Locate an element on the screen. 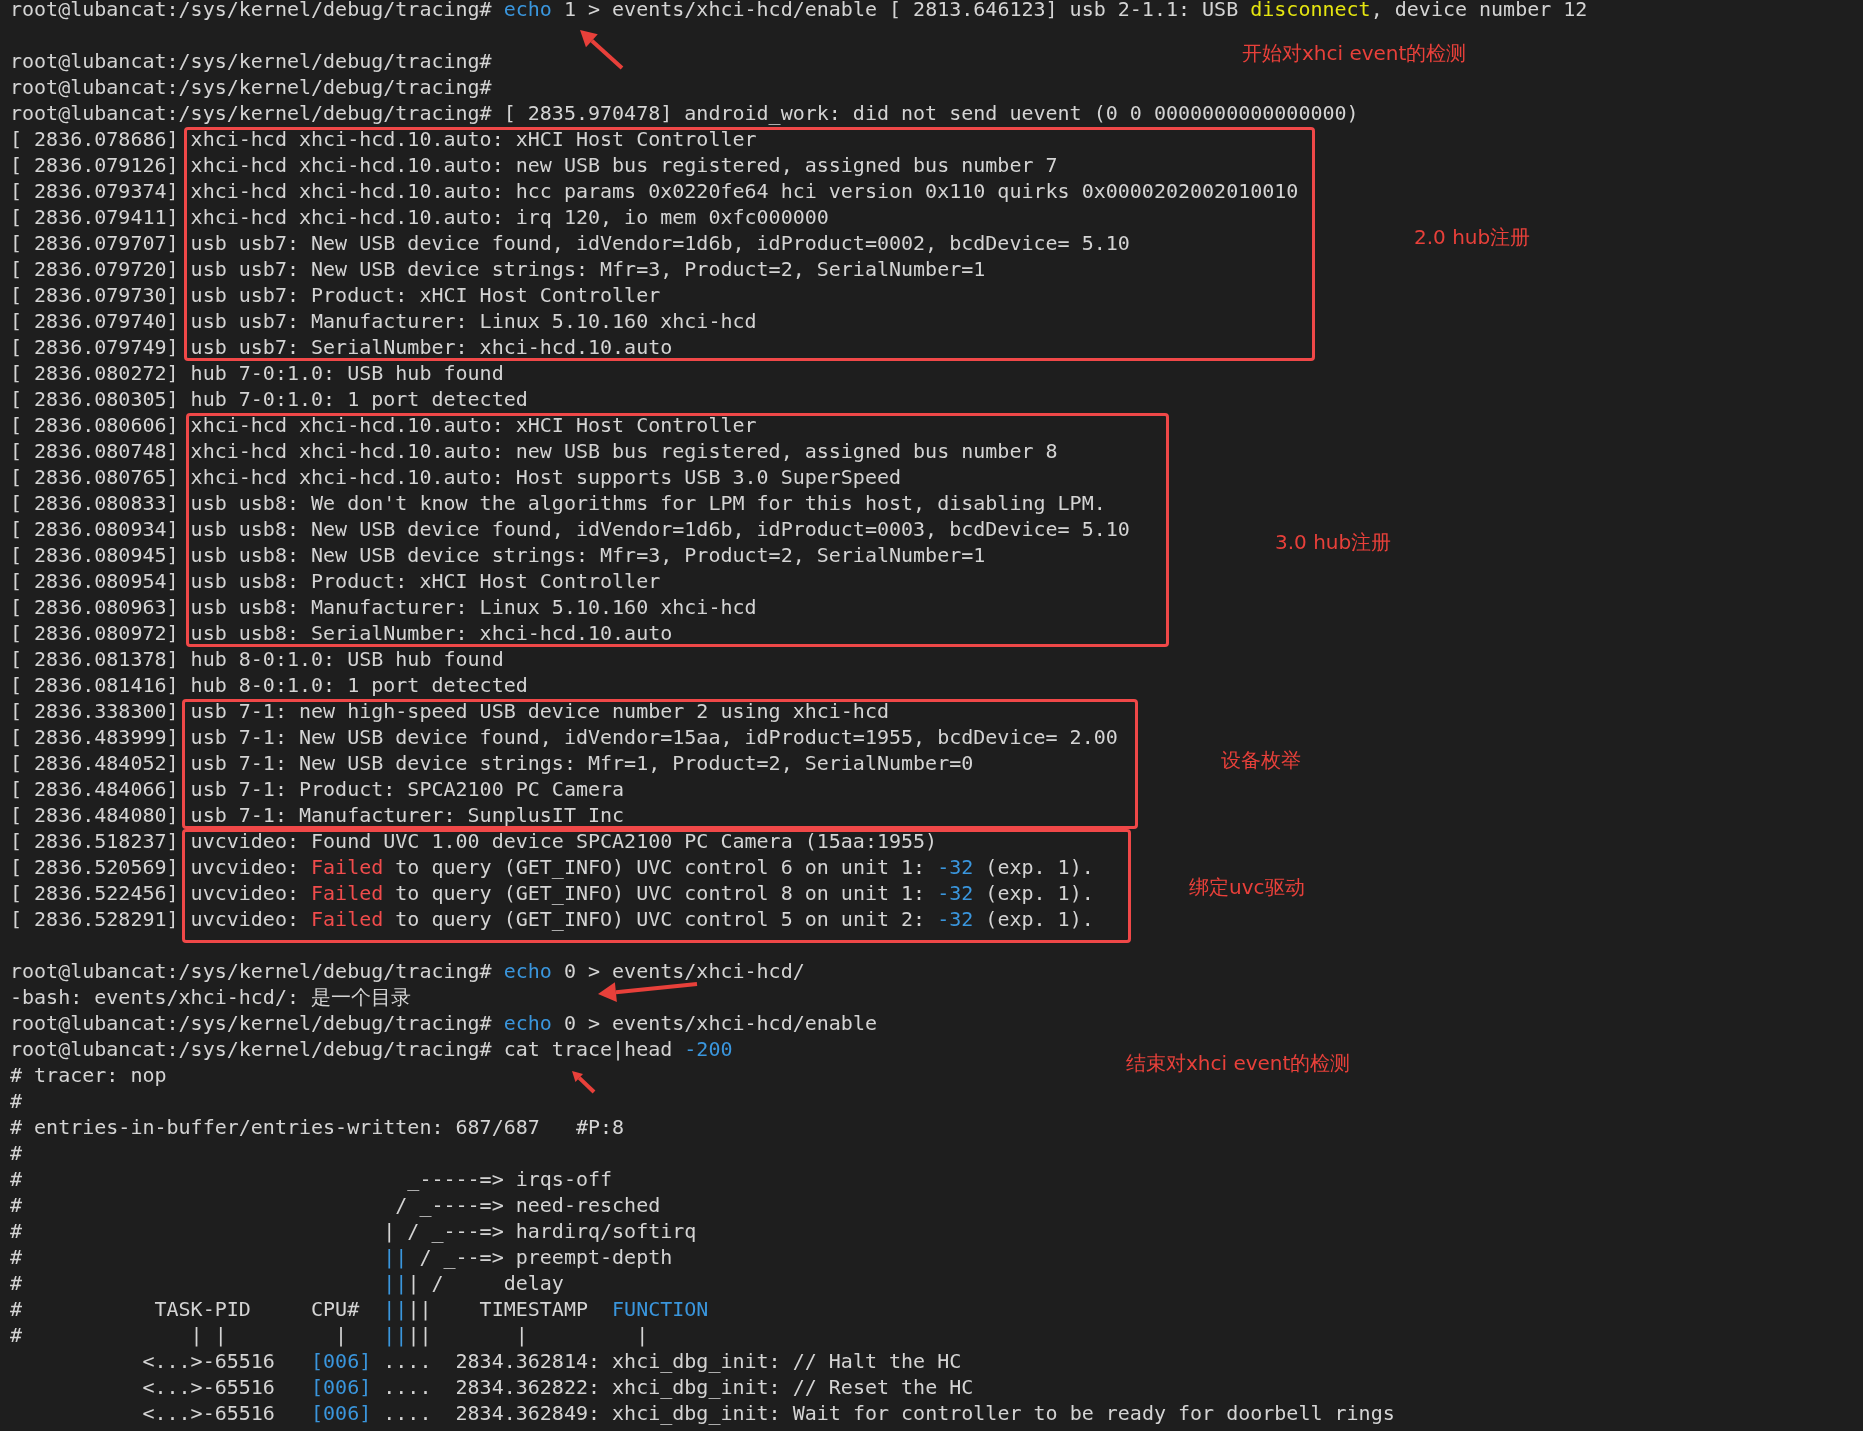 The height and width of the screenshot is (1431, 1863). terminal-line: [ 2836.079740] usb usb7: Manufacturer: Linux 5.10.160 xhci-hcd is located at coordinates (383, 321).